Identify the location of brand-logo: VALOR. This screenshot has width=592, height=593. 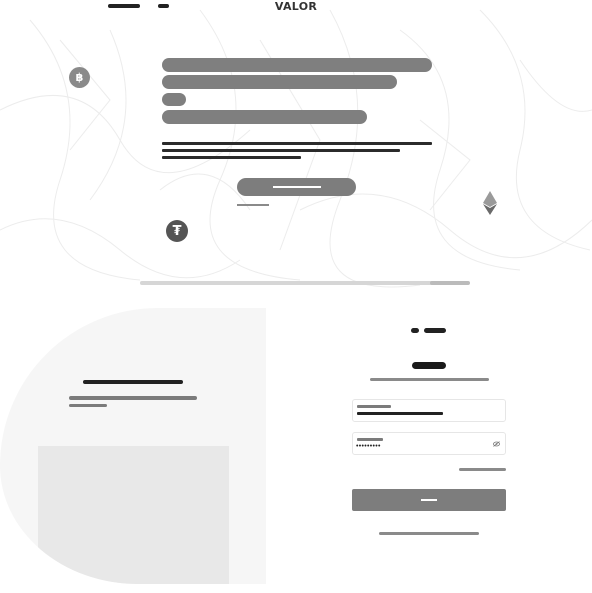
(296, 6).